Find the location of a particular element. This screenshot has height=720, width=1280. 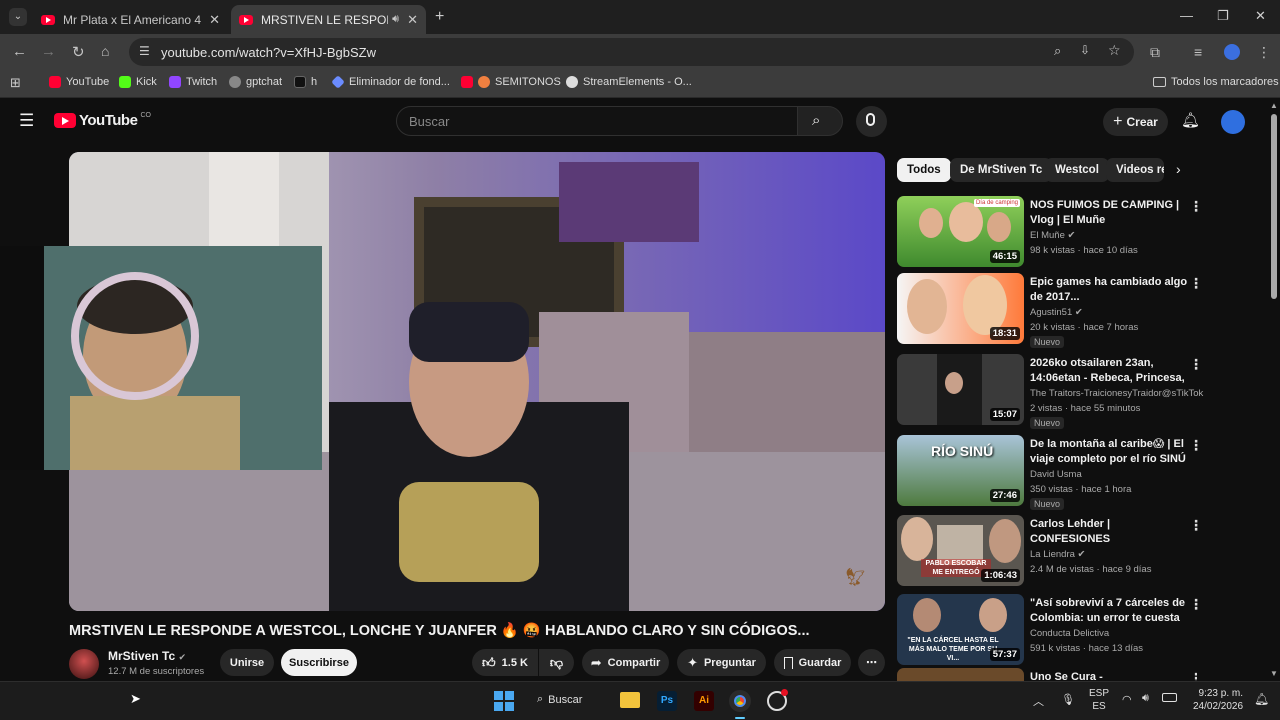

clock: 9:23 p. m. 24/02/2026 is located at coordinates (1218, 700).